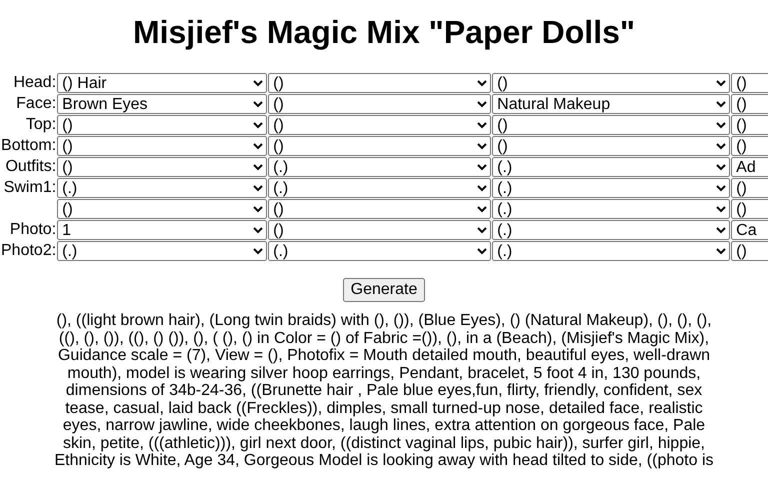 Image resolution: width=768 pixels, height=480 pixels. I want to click on generate-button: Generate, so click(384, 290).